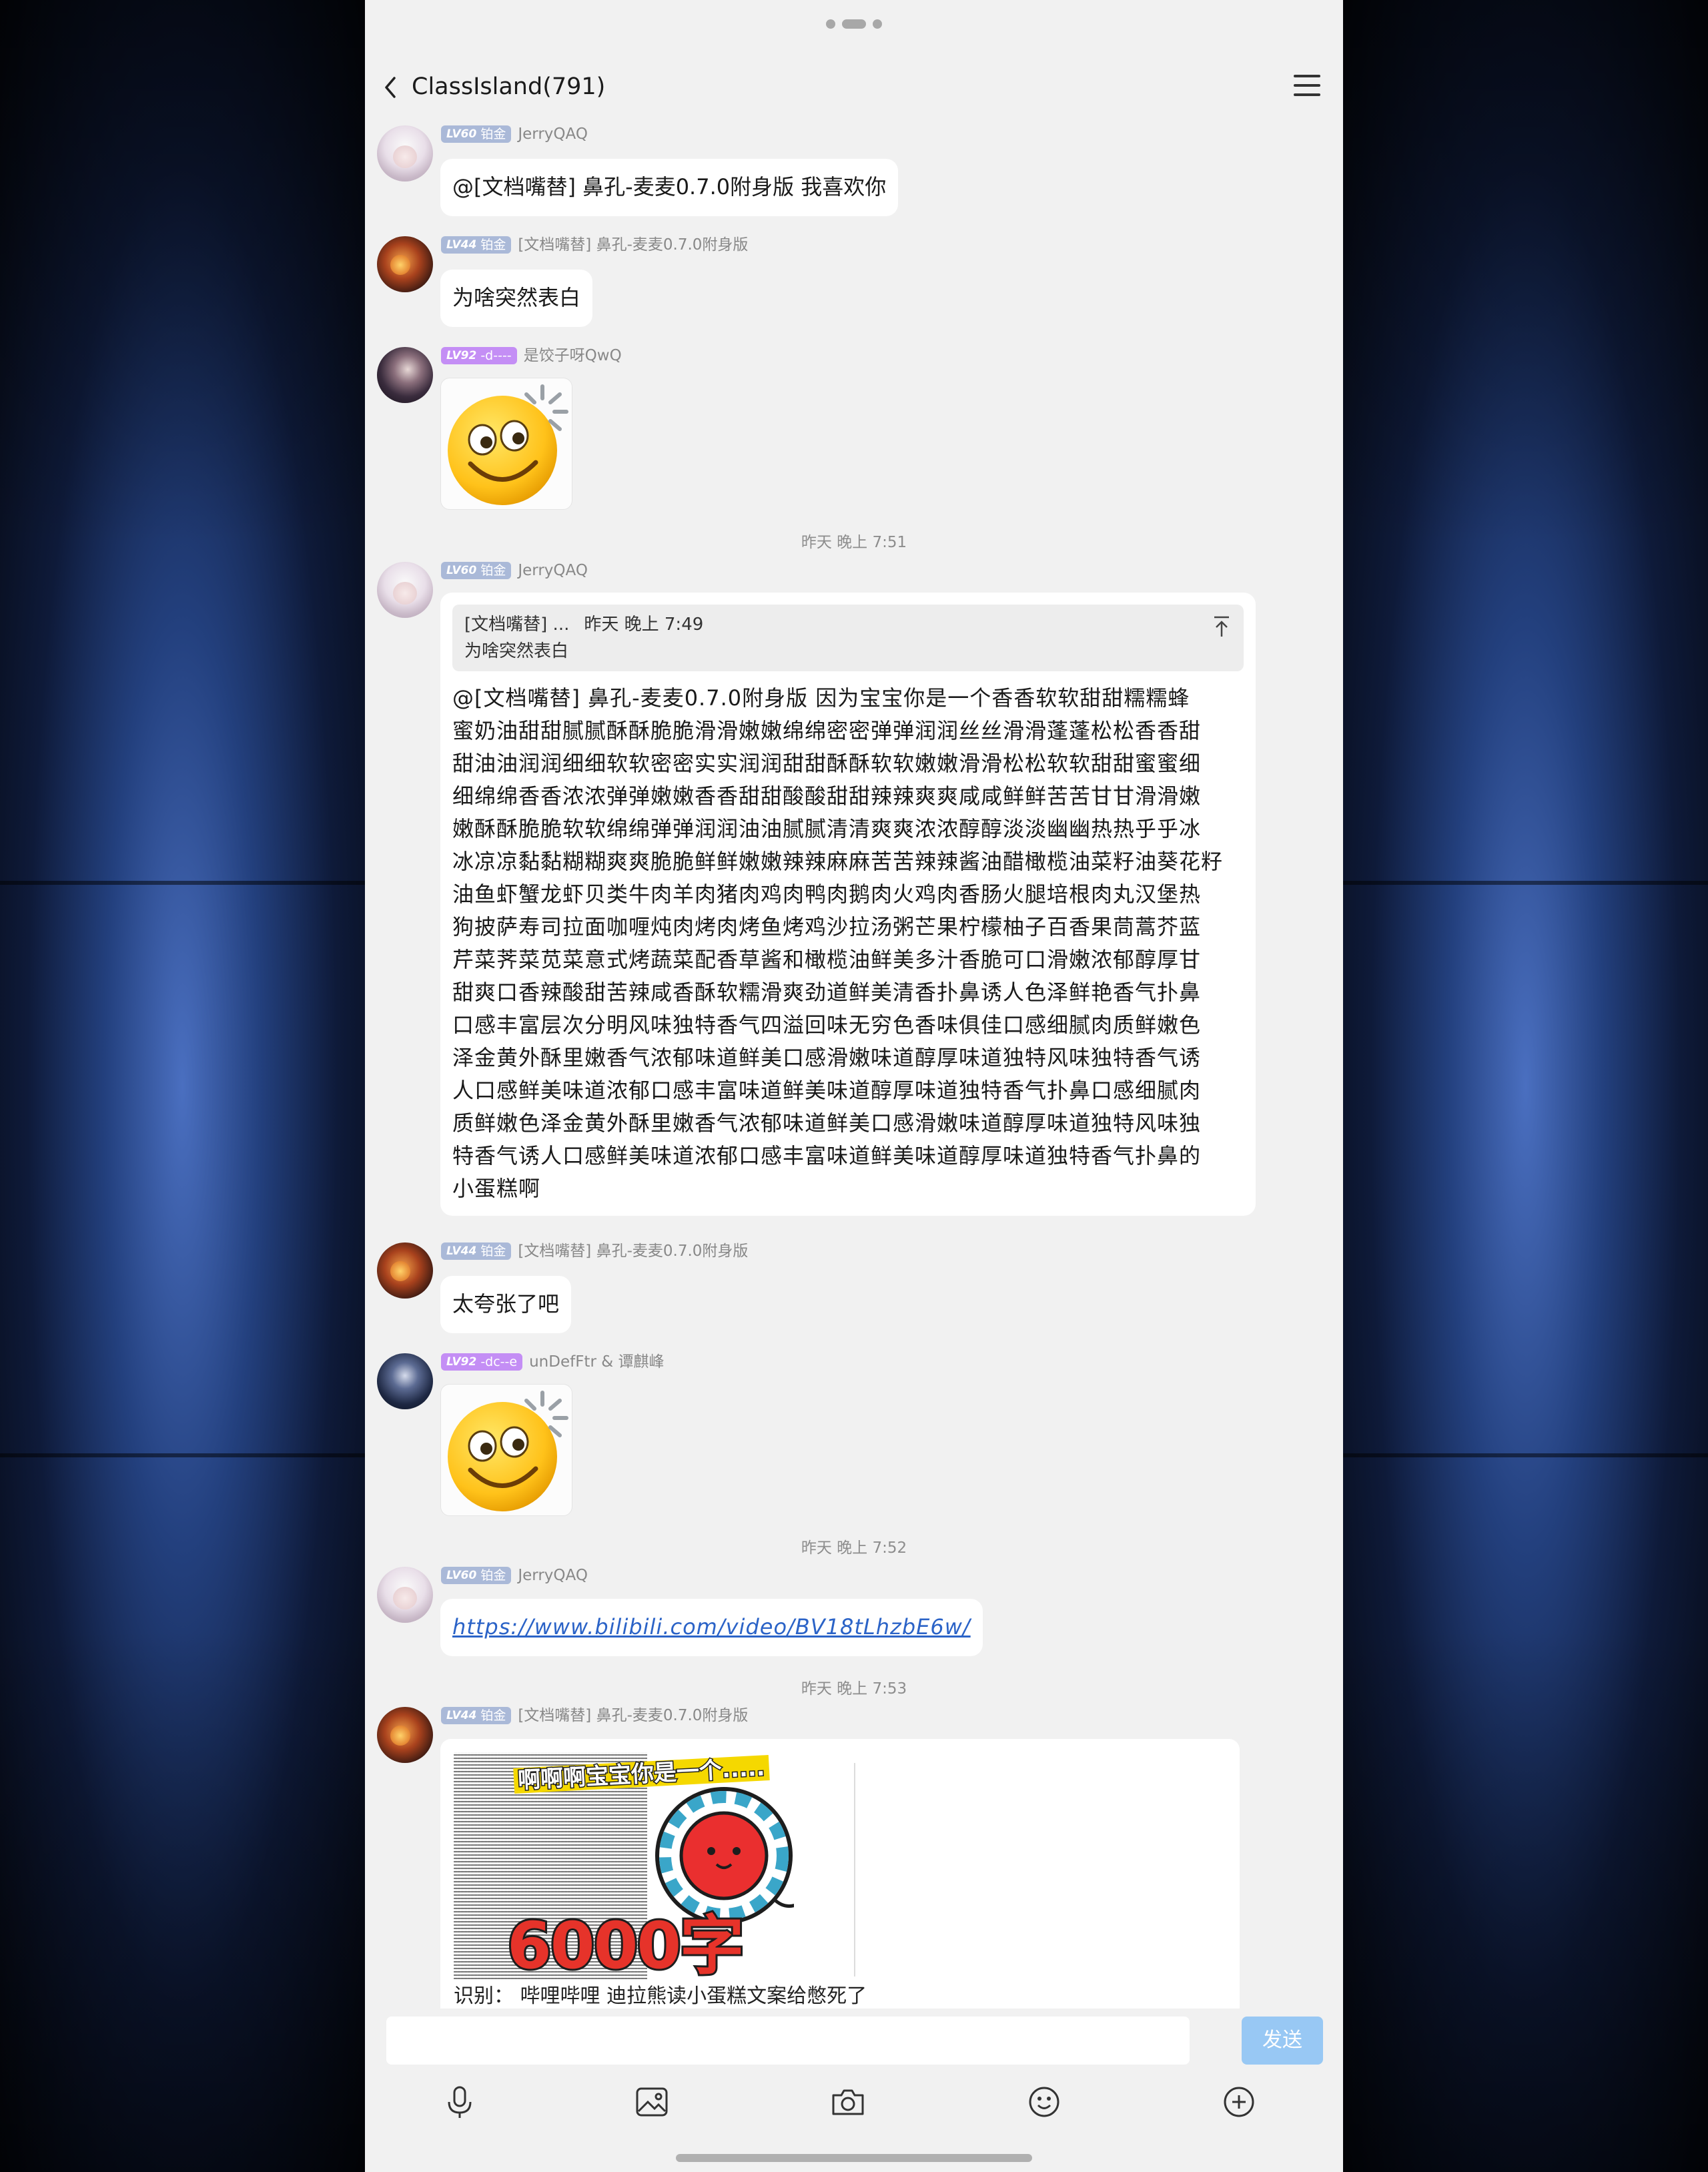 The height and width of the screenshot is (2172, 1708). Describe the element at coordinates (392, 87) in the screenshot. I see `back-arrow-icon` at that location.